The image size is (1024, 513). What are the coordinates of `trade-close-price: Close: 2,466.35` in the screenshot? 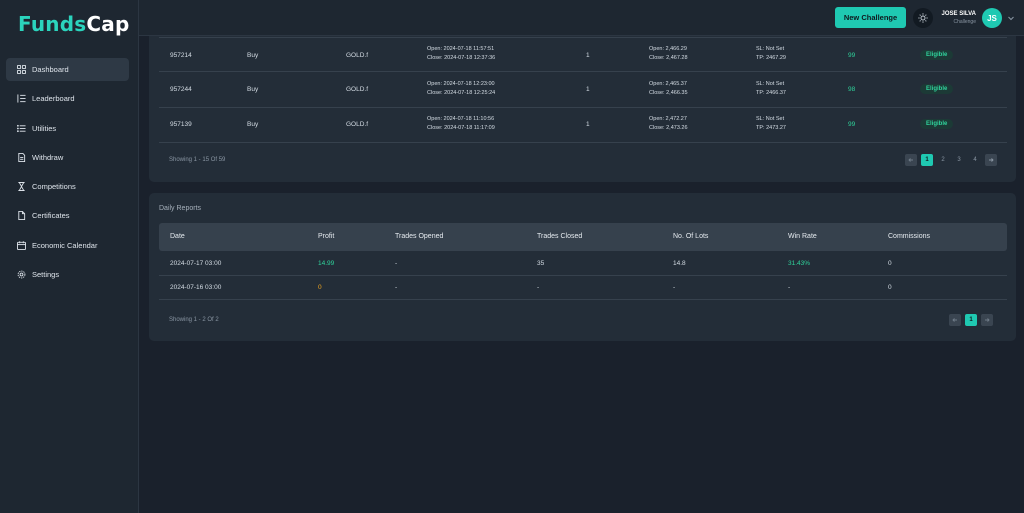 It's located at (668, 93).